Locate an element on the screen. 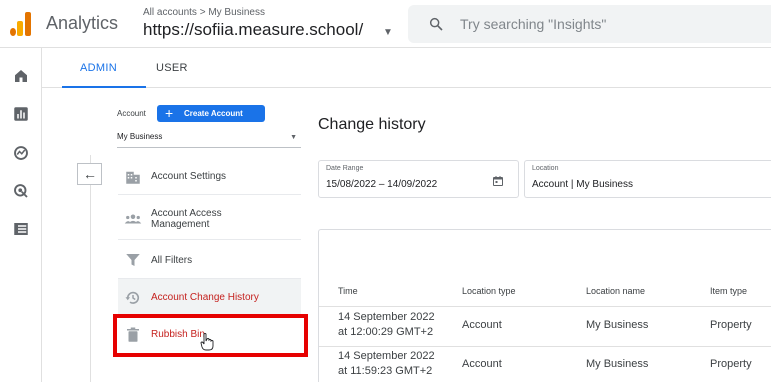 This screenshot has width=771, height=382. menu-item-change-history: Account Change History is located at coordinates (209, 298).